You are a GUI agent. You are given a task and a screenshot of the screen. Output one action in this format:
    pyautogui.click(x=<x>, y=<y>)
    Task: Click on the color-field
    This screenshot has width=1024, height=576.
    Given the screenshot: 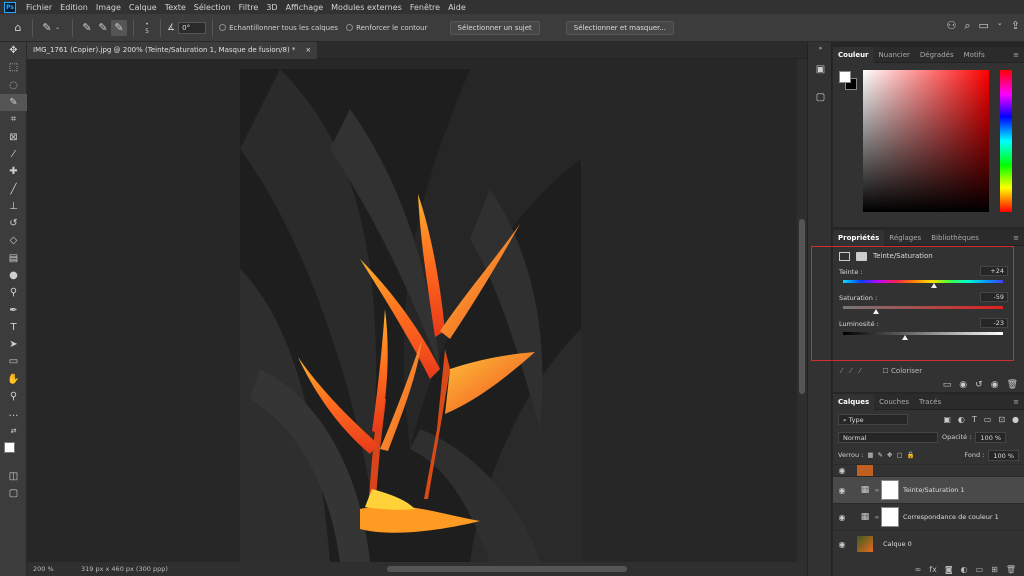 What is the action you would take?
    pyautogui.click(x=926, y=141)
    